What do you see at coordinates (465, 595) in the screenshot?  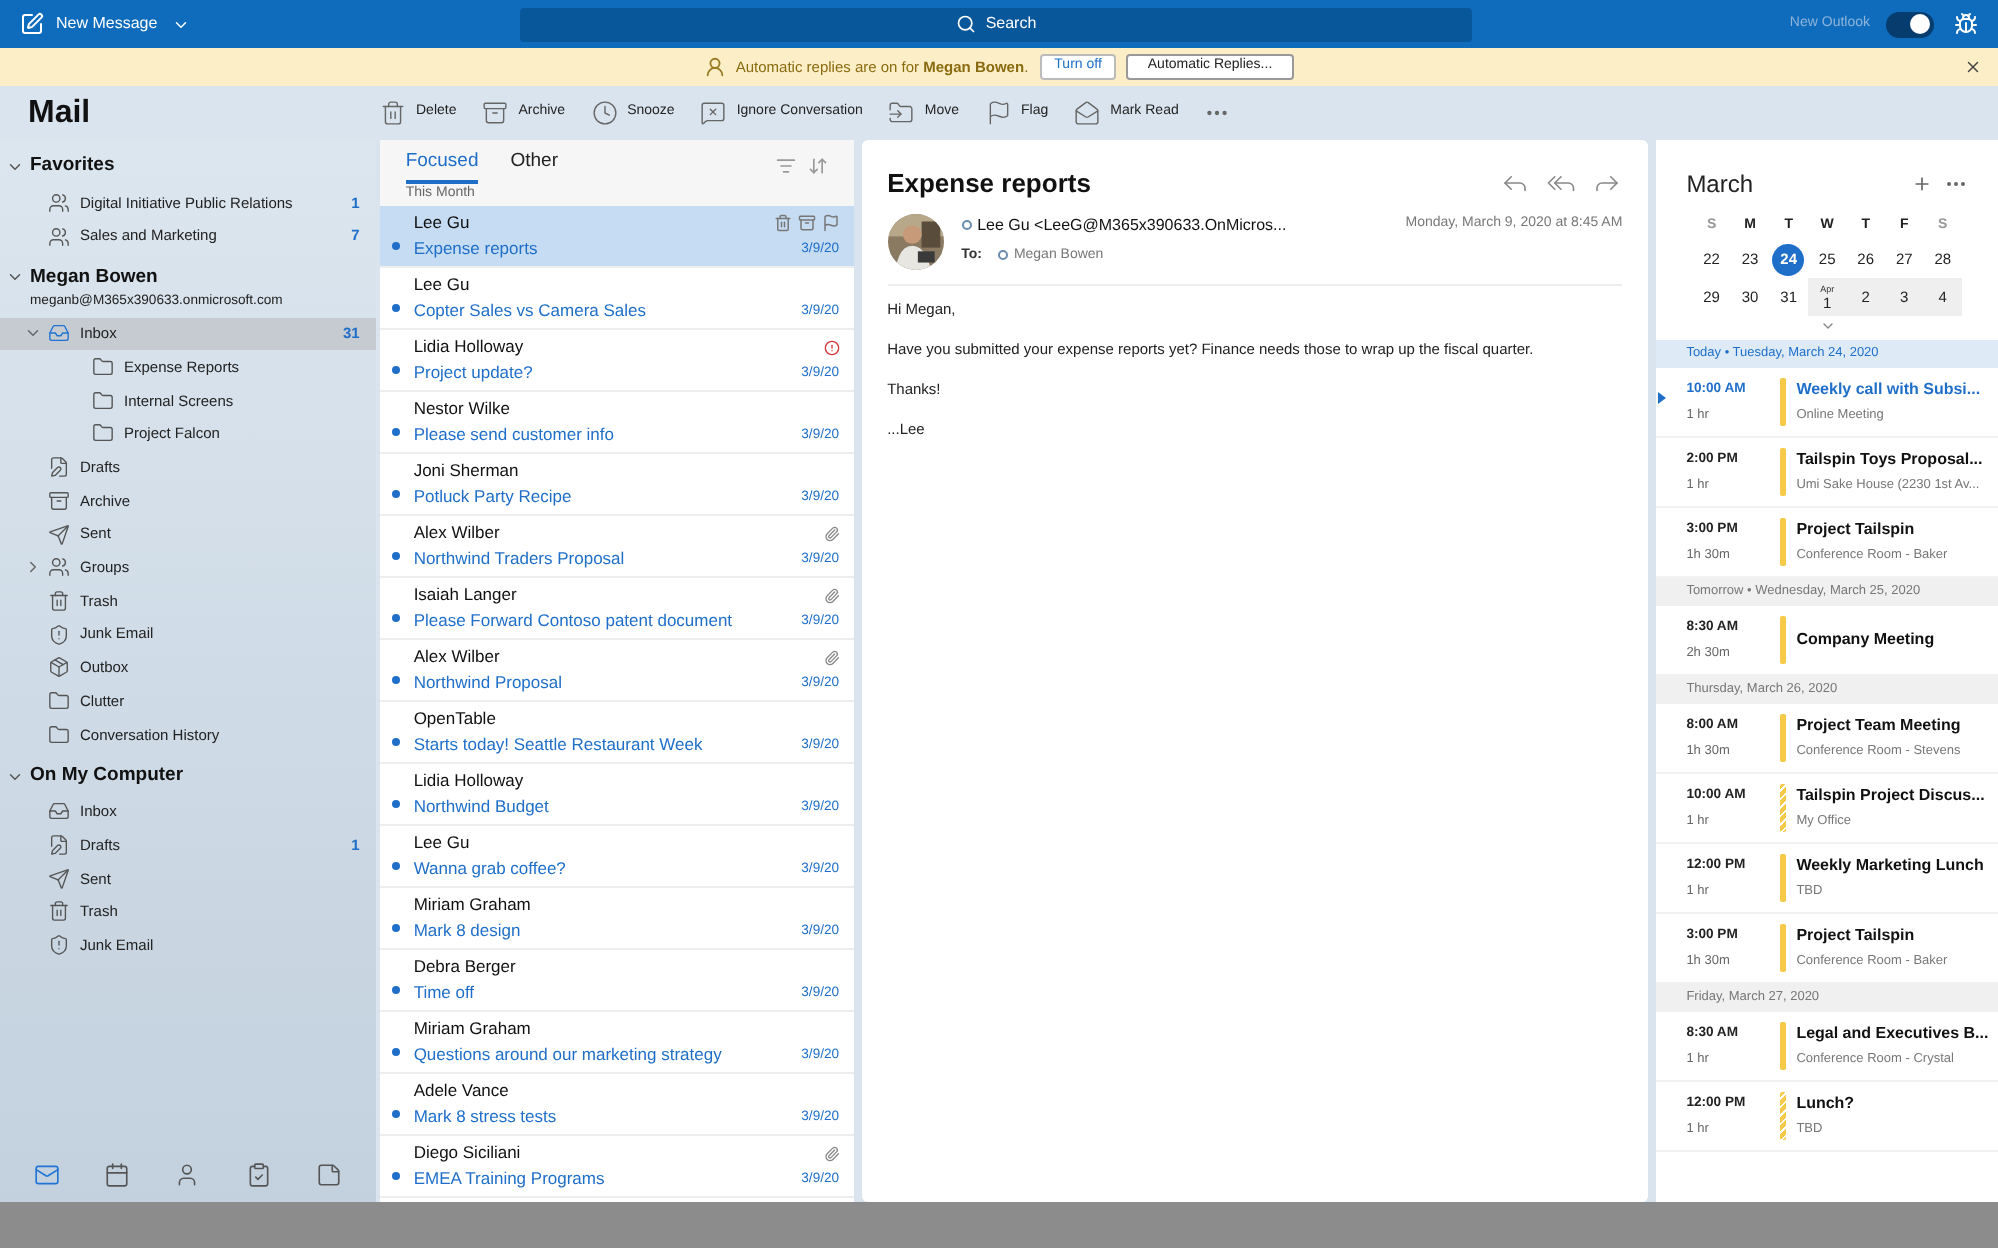 I see `sender-name: Isaiah Langer` at bounding box center [465, 595].